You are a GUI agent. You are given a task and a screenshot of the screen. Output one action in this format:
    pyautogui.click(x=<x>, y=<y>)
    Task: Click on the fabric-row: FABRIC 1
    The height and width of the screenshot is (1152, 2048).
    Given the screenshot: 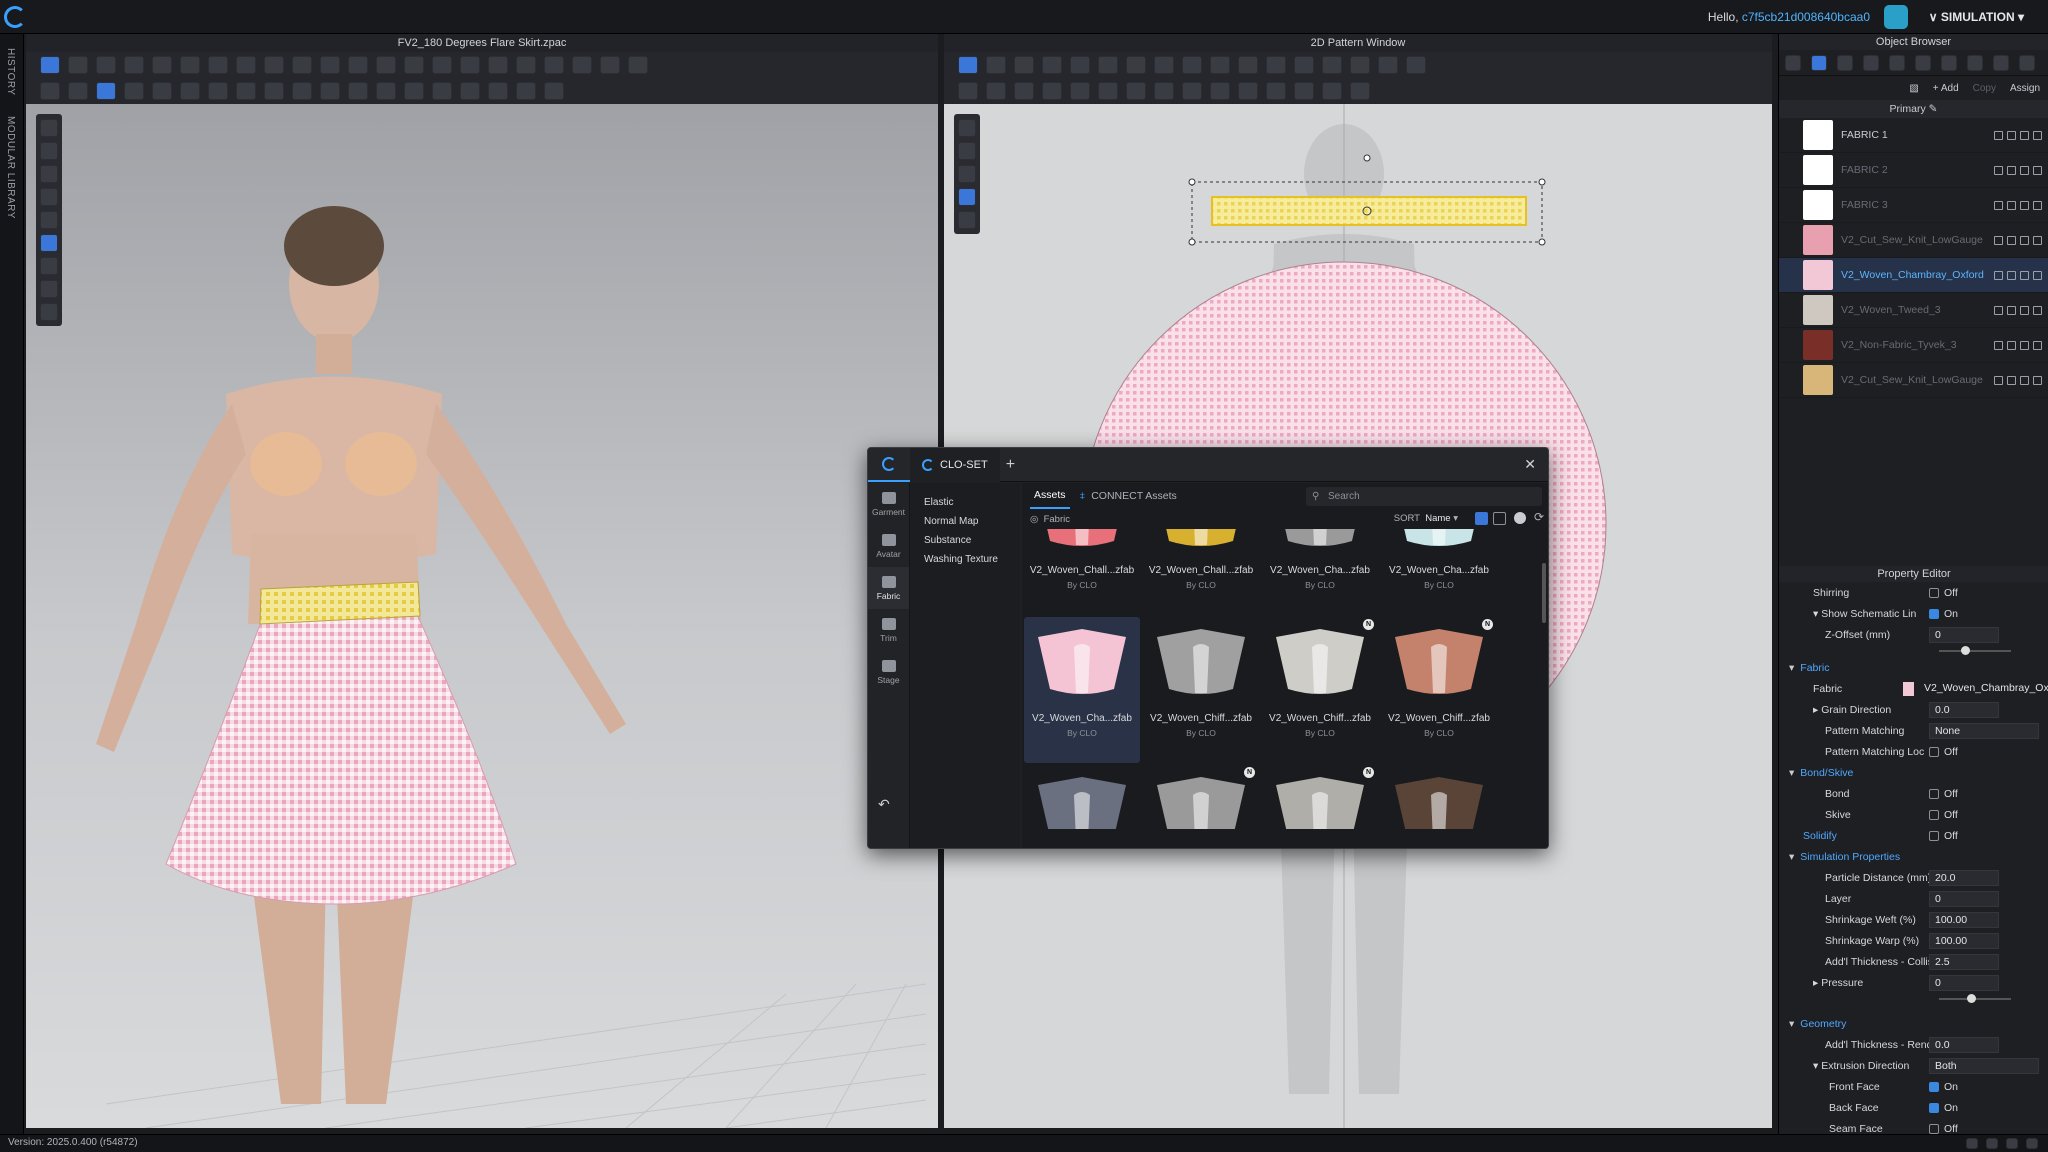 What is the action you would take?
    pyautogui.click(x=1913, y=135)
    